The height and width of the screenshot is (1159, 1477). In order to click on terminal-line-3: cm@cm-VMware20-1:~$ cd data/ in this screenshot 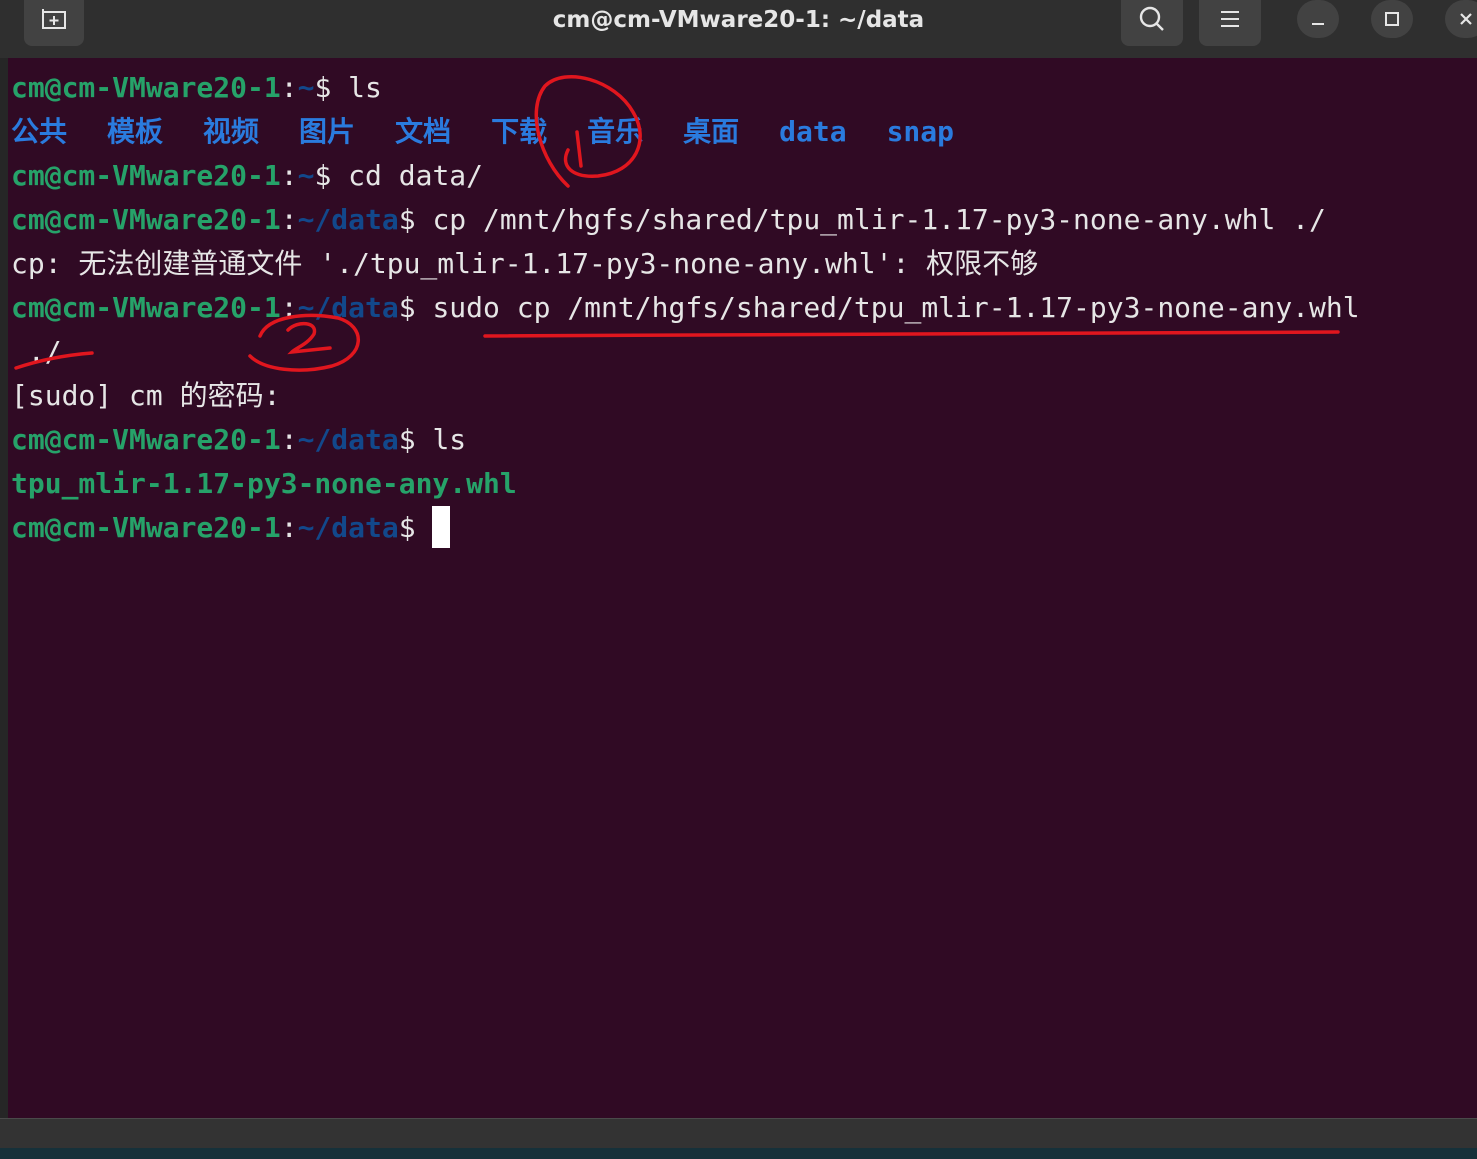, I will do `click(247, 176)`.